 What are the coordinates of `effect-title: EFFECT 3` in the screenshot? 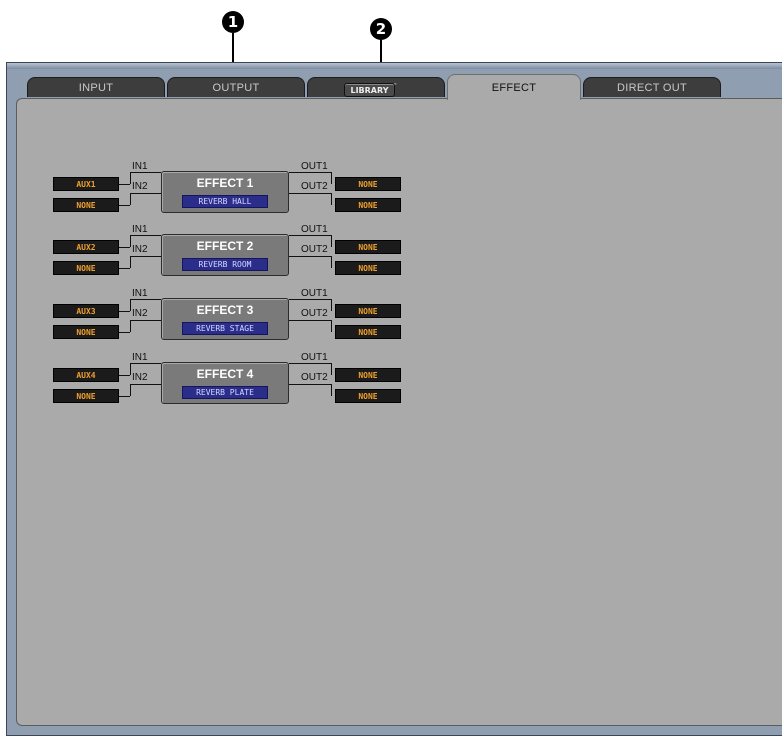 It's located at (225, 310).